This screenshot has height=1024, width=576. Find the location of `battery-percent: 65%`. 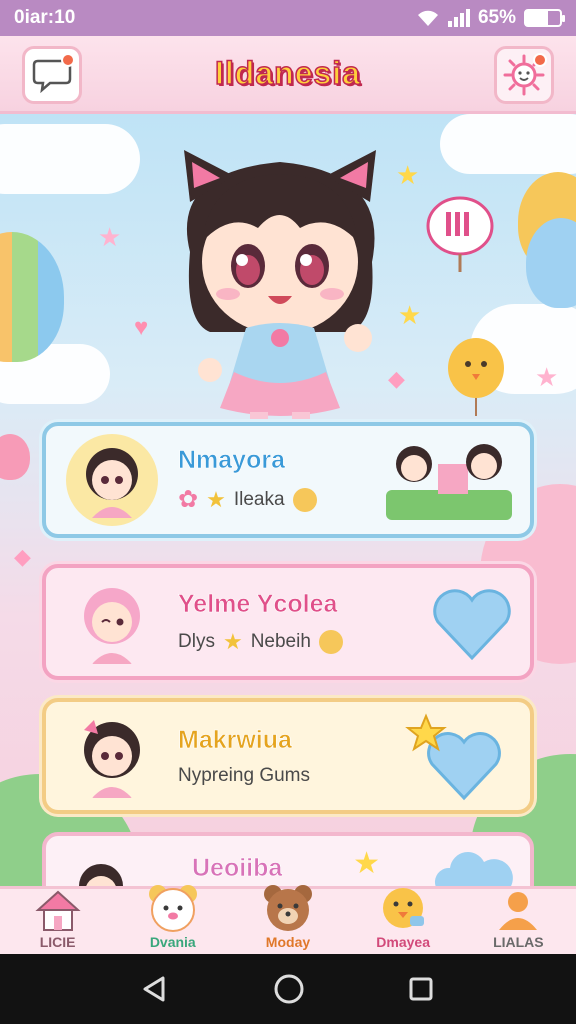

battery-percent: 65% is located at coordinates (496, 17).